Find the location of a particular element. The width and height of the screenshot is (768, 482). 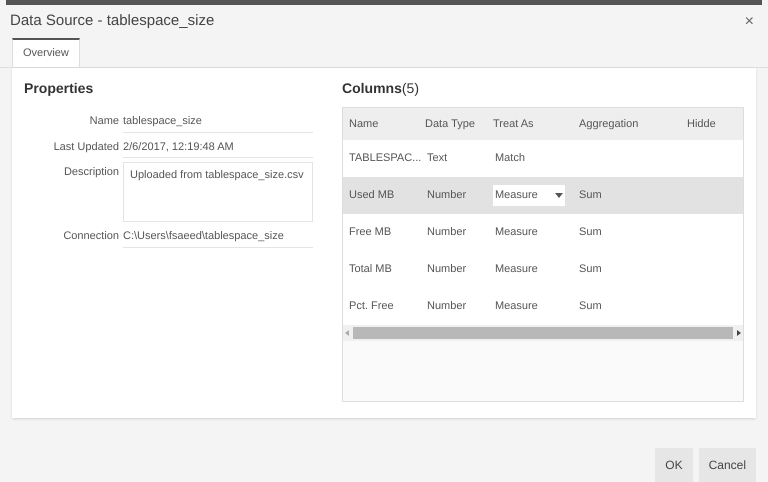

scroll-right-icon is located at coordinates (739, 333).